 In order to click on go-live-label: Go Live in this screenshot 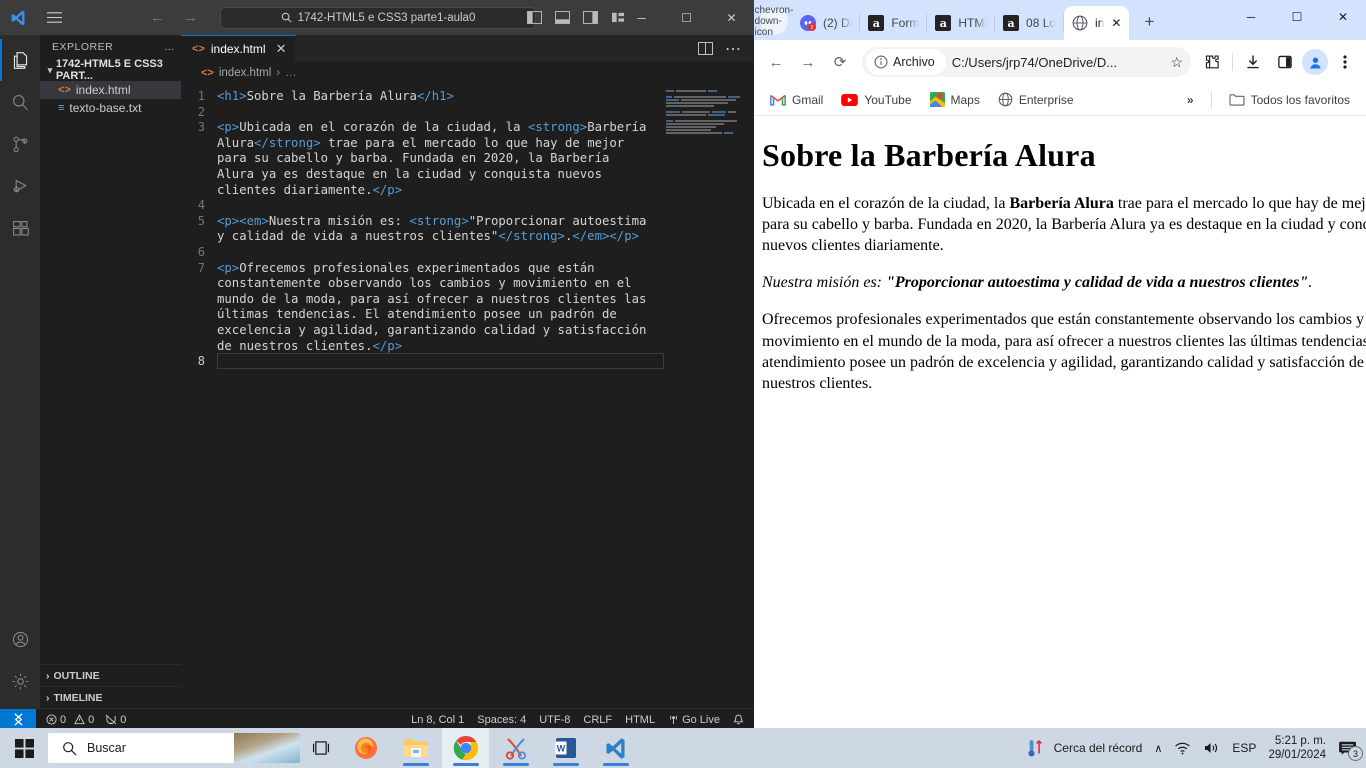, I will do `click(701, 719)`.